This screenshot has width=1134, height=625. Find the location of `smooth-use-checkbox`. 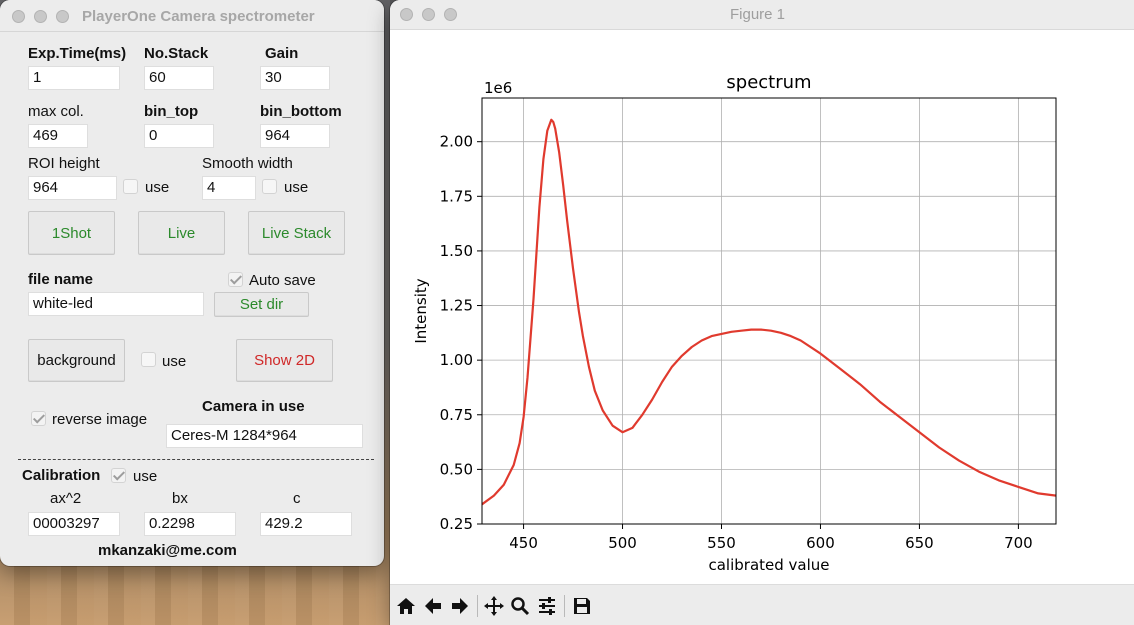

smooth-use-checkbox is located at coordinates (269, 186).